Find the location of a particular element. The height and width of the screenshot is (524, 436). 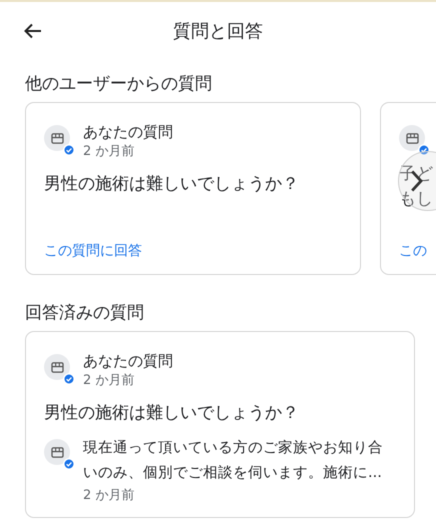

question-text: もし is located at coordinates (416, 199).